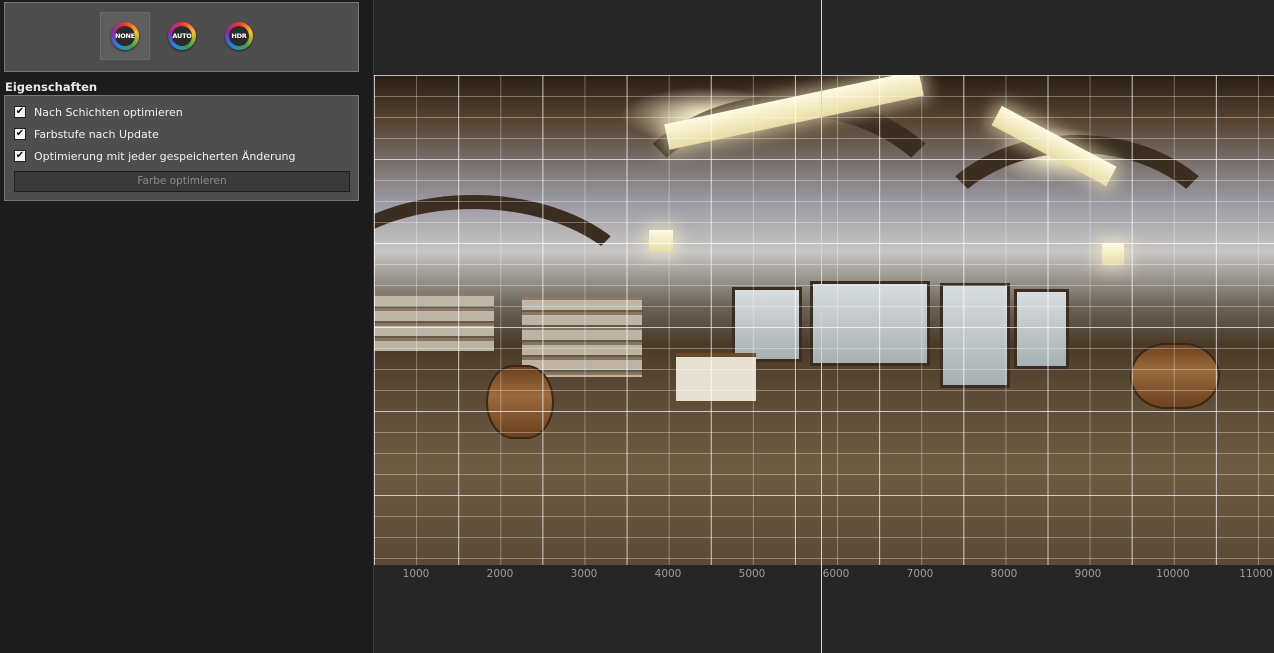  What do you see at coordinates (584, 574) in the screenshot?
I see `ruler-tick-label: 3000` at bounding box center [584, 574].